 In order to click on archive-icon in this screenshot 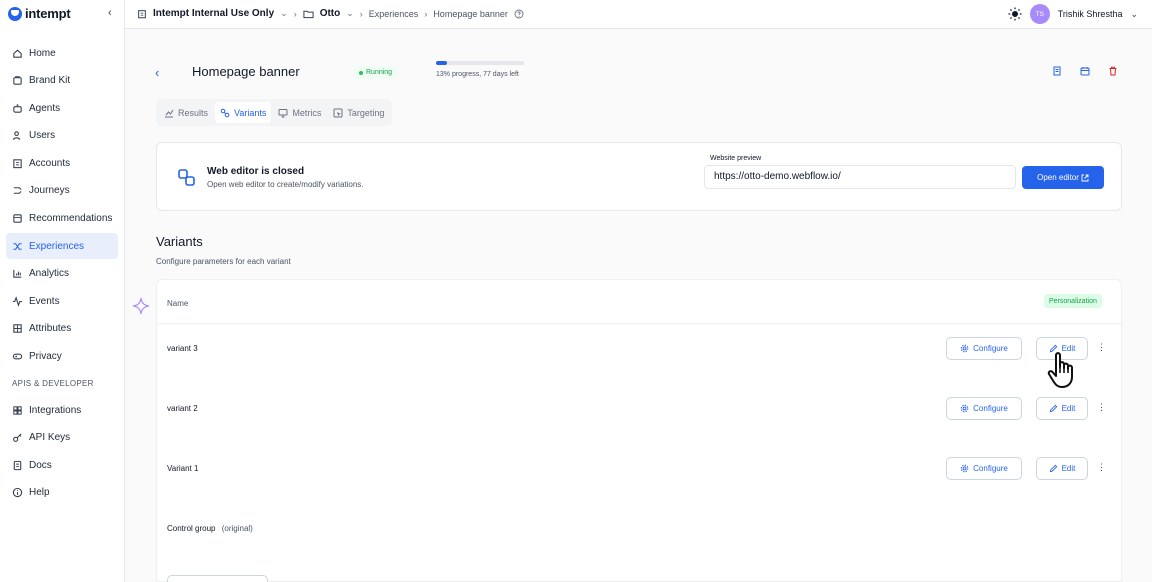, I will do `click(1057, 71)`.